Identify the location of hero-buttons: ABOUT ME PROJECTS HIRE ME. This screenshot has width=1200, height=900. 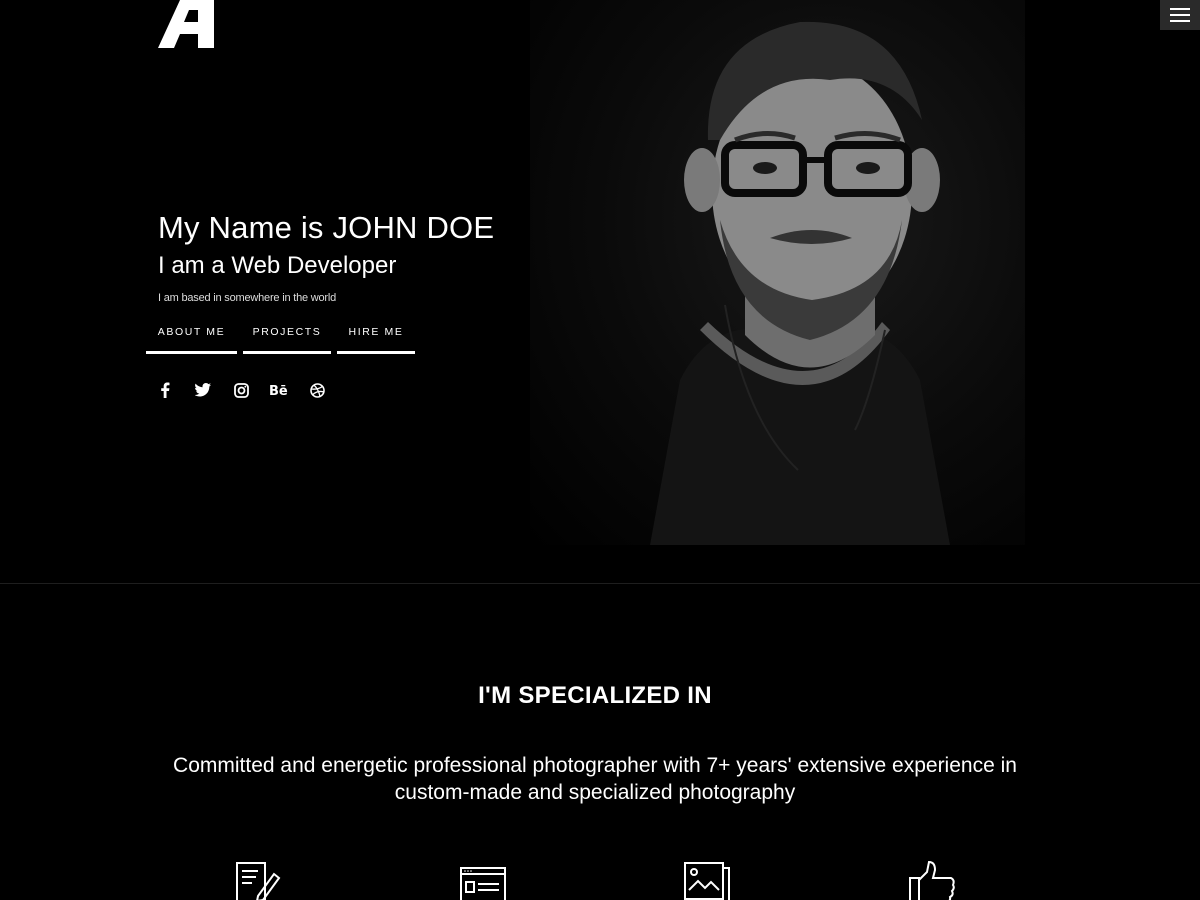
(280, 338).